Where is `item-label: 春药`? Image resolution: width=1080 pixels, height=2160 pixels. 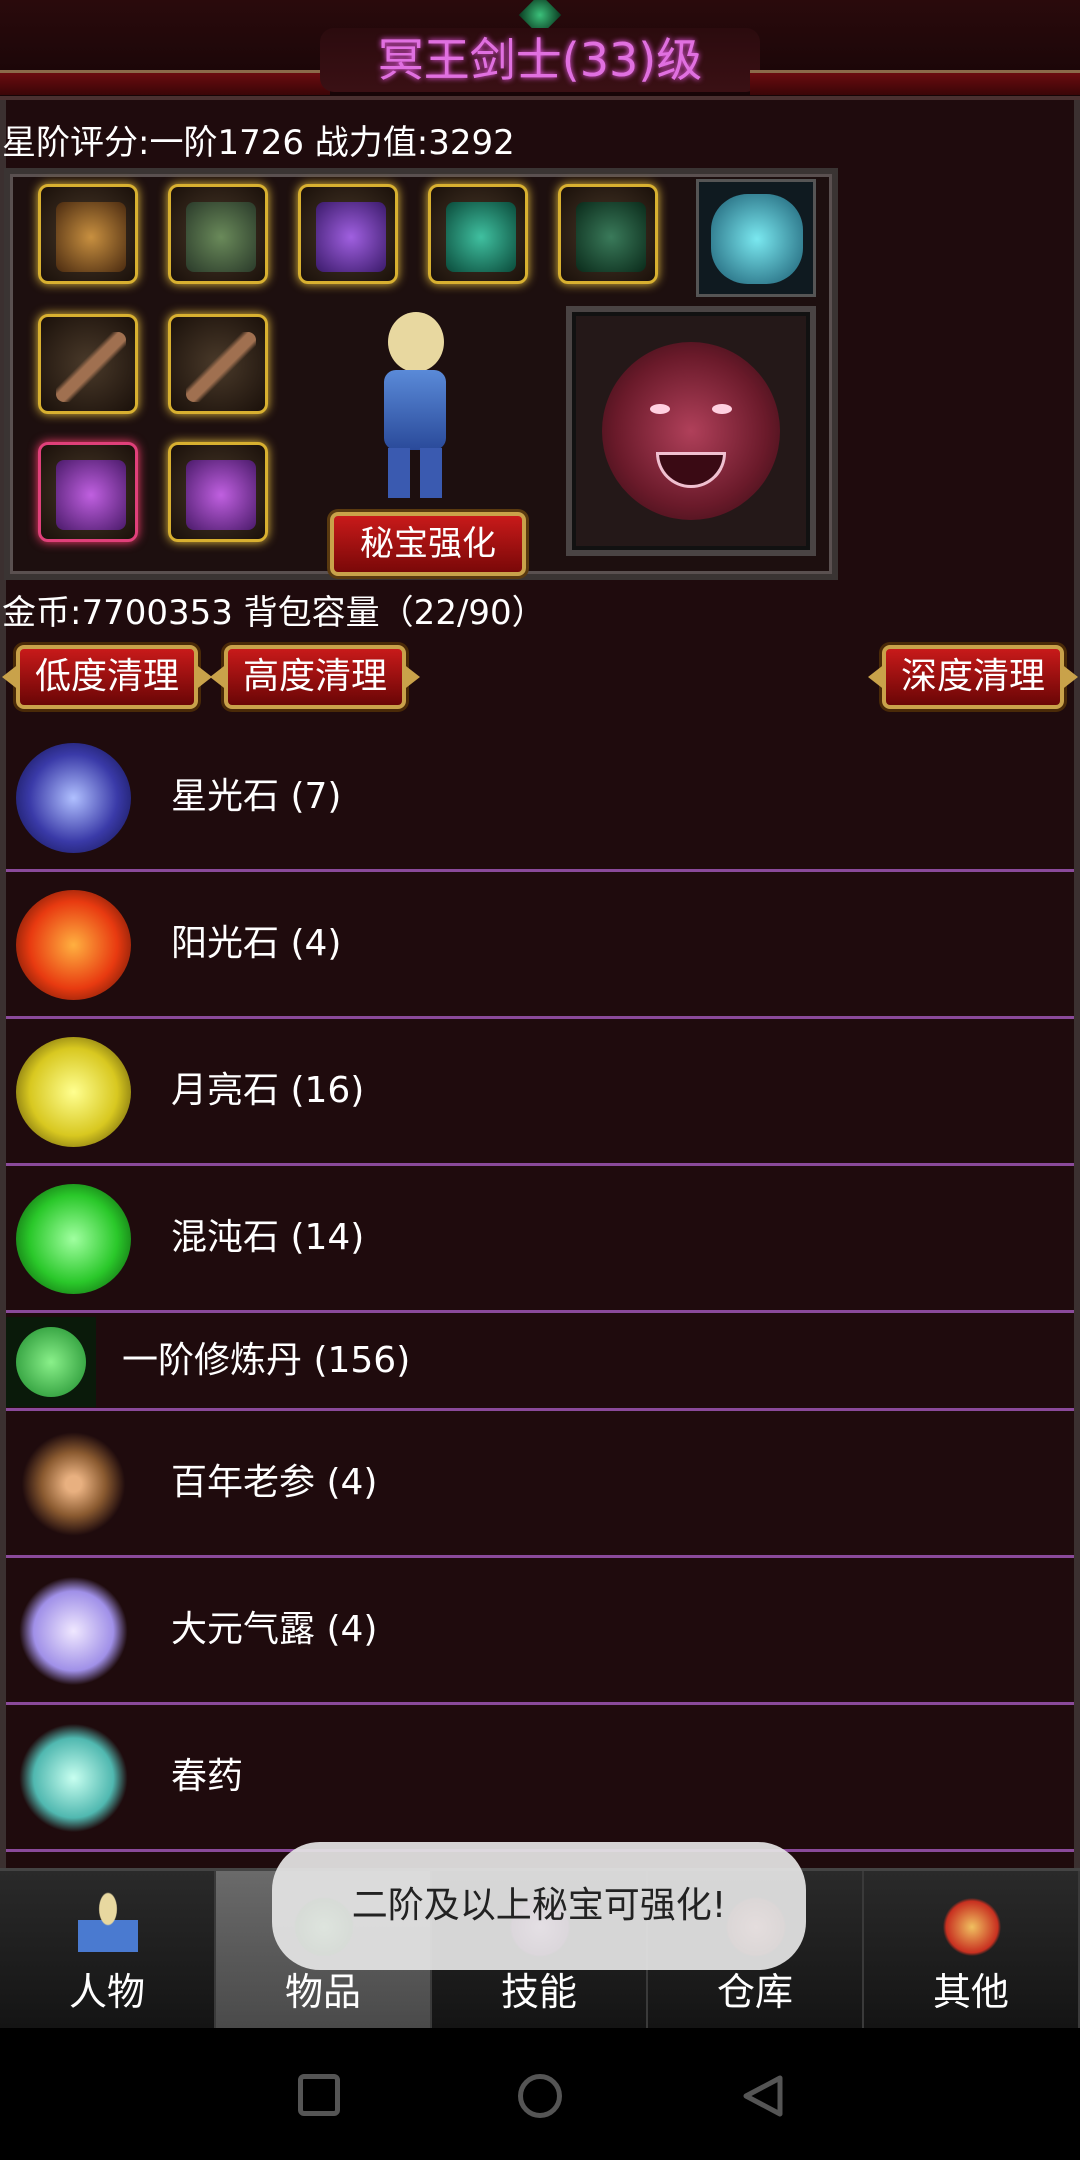 item-label: 春药 is located at coordinates (207, 1776).